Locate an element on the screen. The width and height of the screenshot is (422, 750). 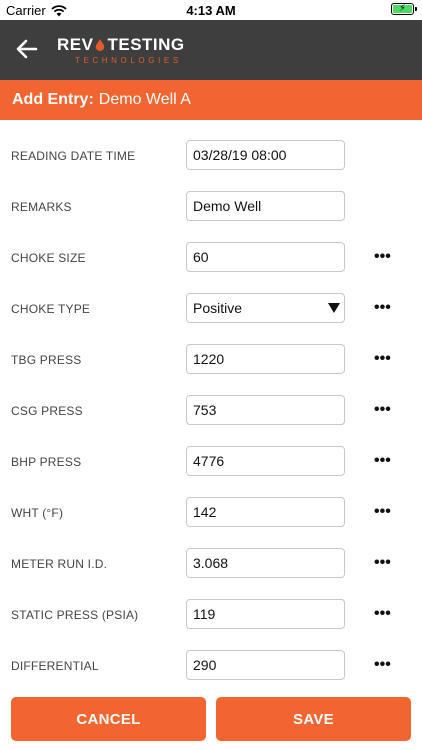
battery-fill: ⚡ is located at coordinates (402, 8).